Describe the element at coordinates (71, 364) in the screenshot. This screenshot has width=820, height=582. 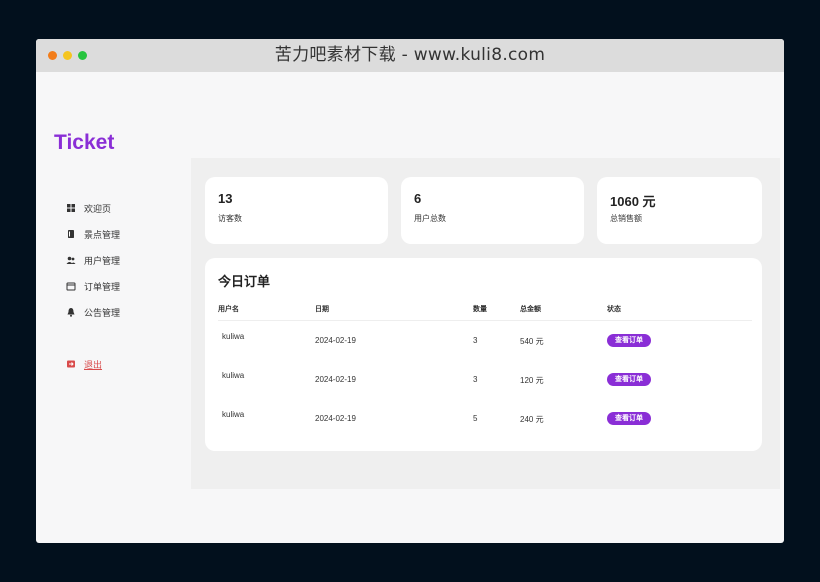
I see `logout-icon` at that location.